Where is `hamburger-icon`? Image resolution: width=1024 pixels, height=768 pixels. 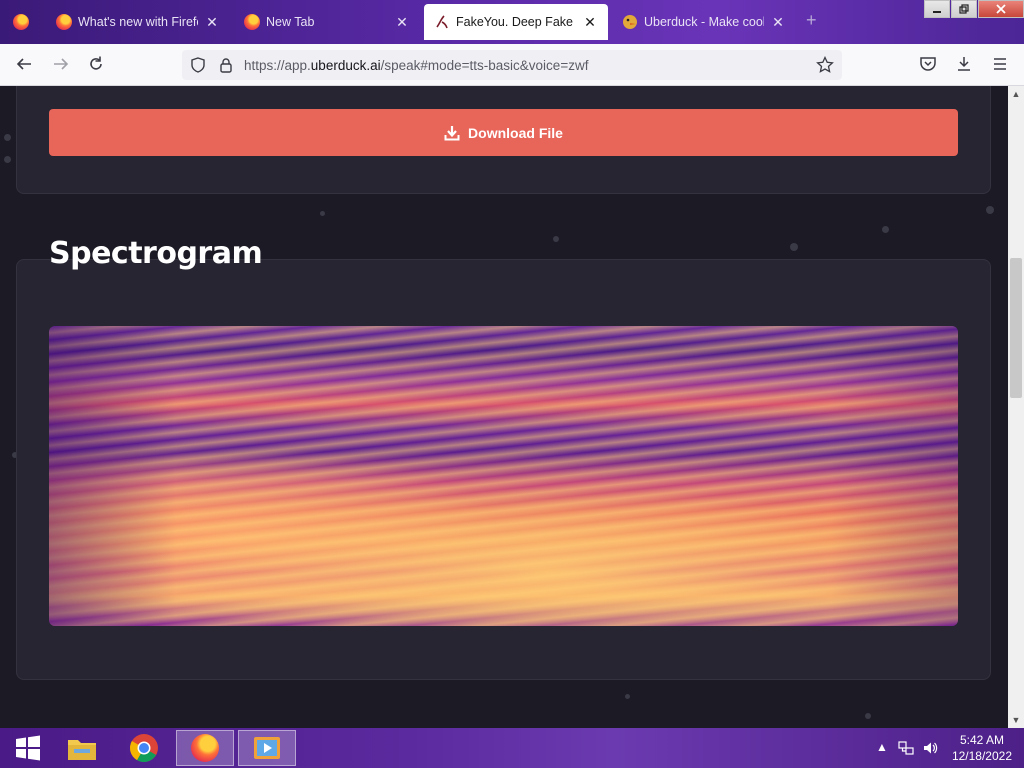
hamburger-icon is located at coordinates (1000, 64).